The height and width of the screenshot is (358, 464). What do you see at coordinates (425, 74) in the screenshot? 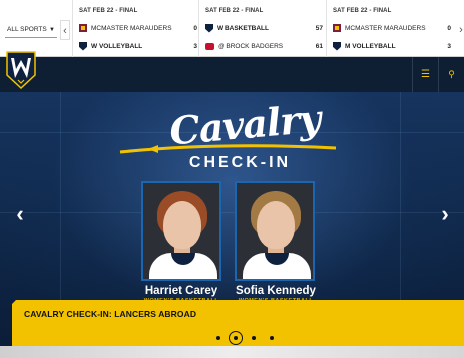
I see `menu-icon: ☰` at bounding box center [425, 74].